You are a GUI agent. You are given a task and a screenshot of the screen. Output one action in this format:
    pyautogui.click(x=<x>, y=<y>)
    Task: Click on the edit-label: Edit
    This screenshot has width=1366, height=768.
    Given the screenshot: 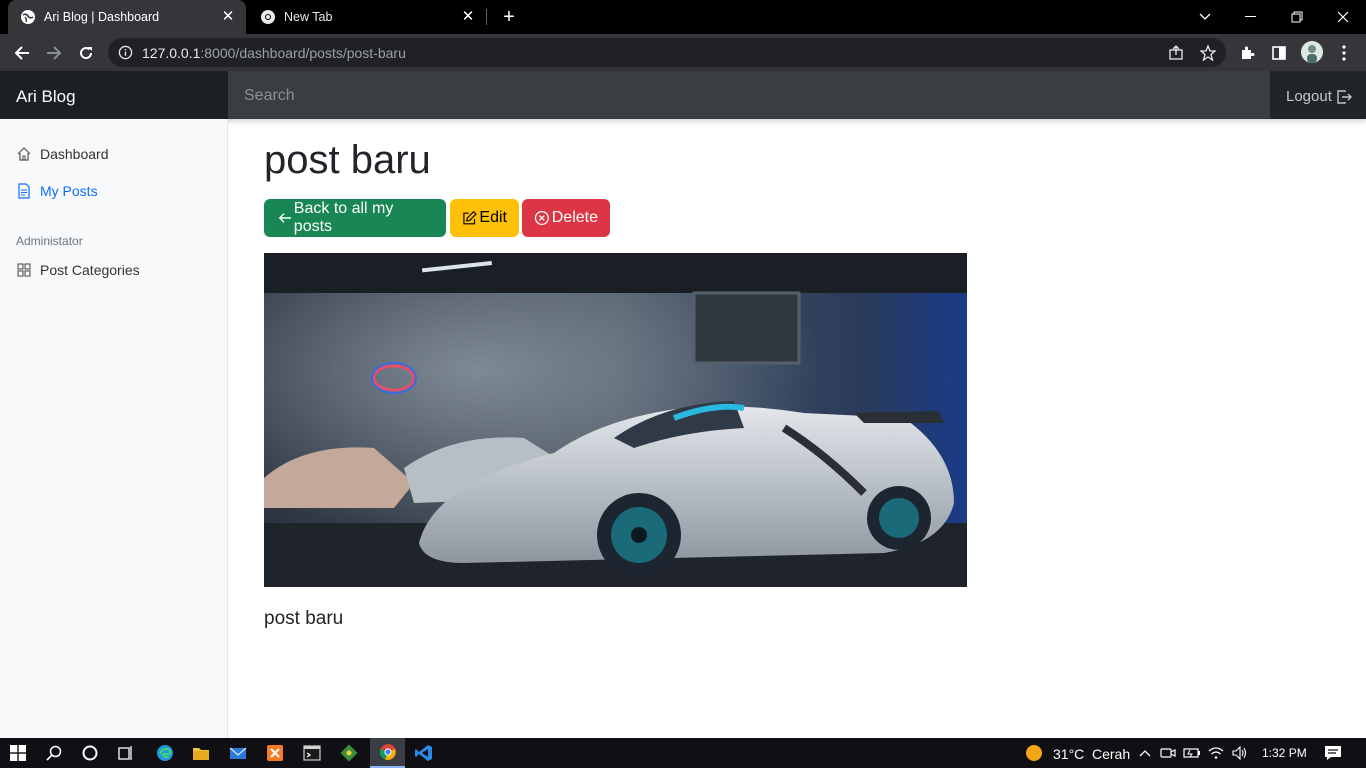 What is the action you would take?
    pyautogui.click(x=493, y=217)
    